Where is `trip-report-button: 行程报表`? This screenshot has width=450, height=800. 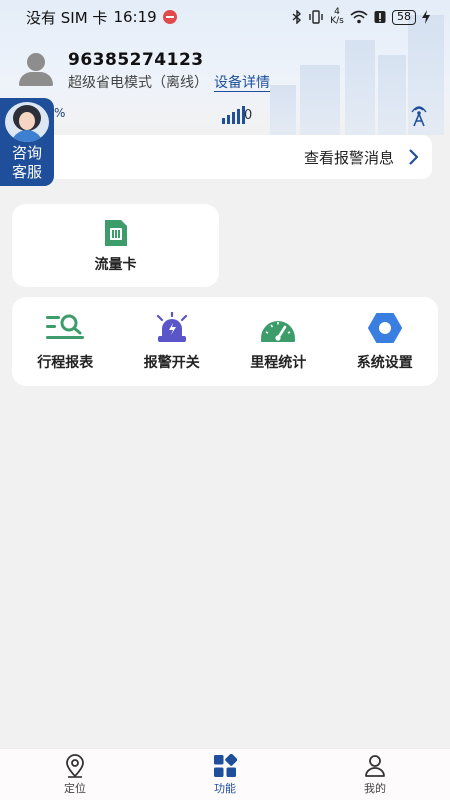
trip-report-button: 行程报表 is located at coordinates (65, 341).